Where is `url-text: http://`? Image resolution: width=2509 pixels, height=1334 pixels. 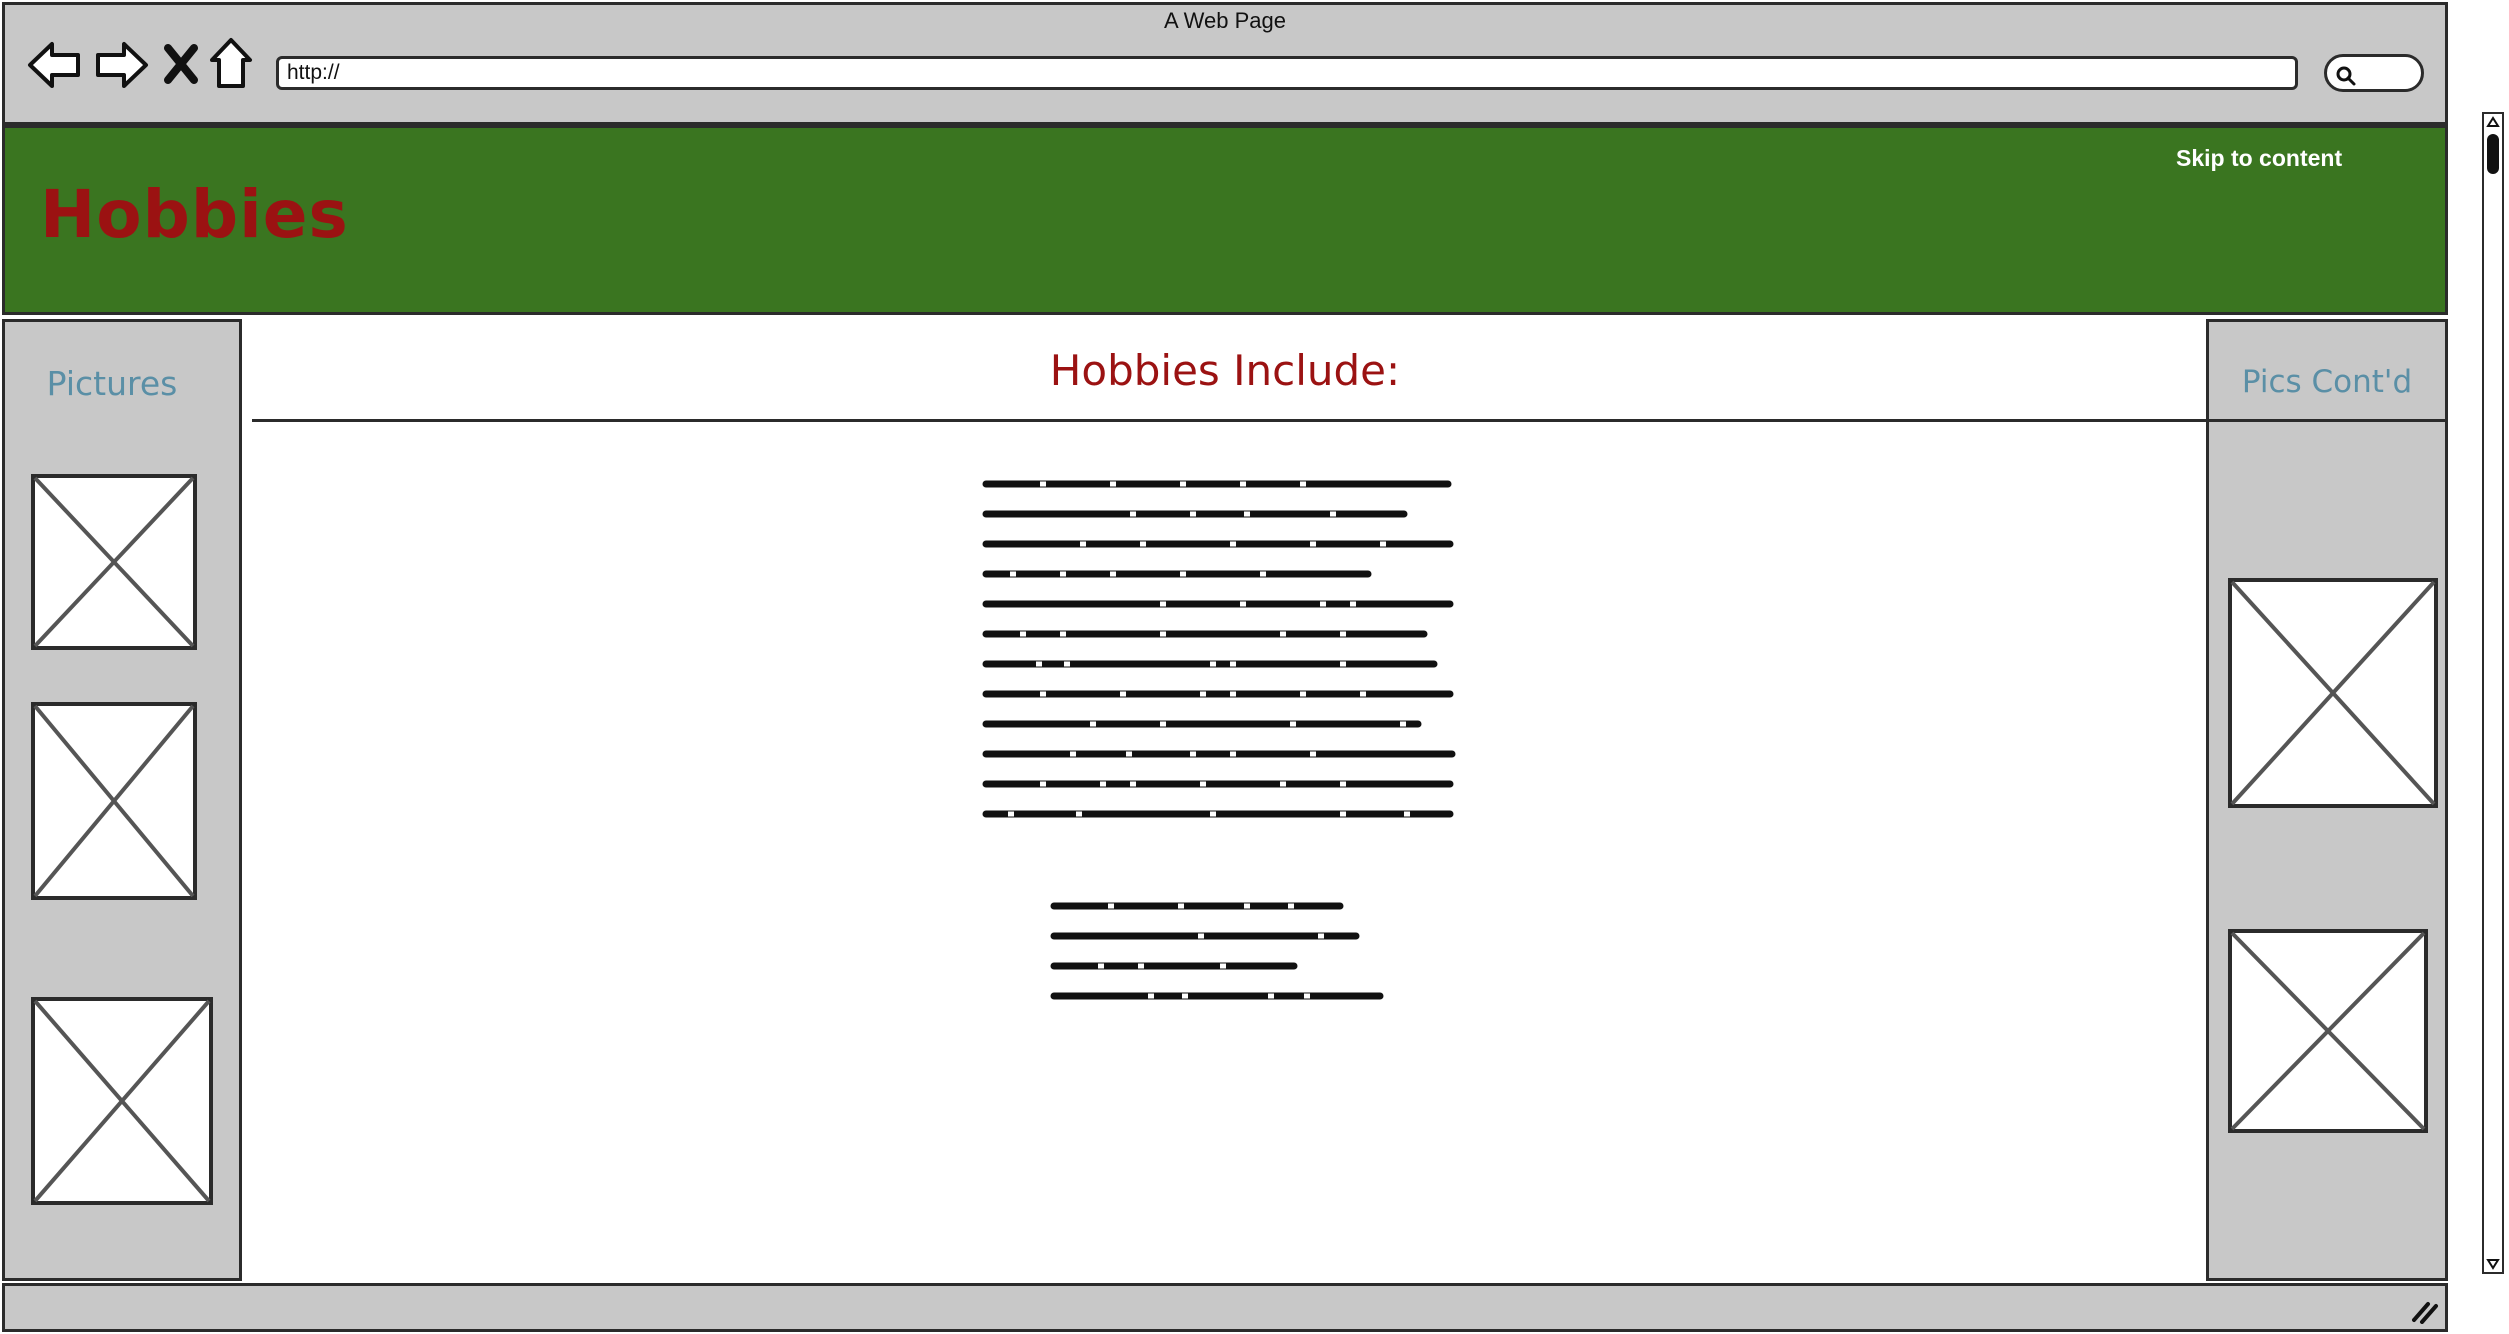 url-text: http:// is located at coordinates (313, 72).